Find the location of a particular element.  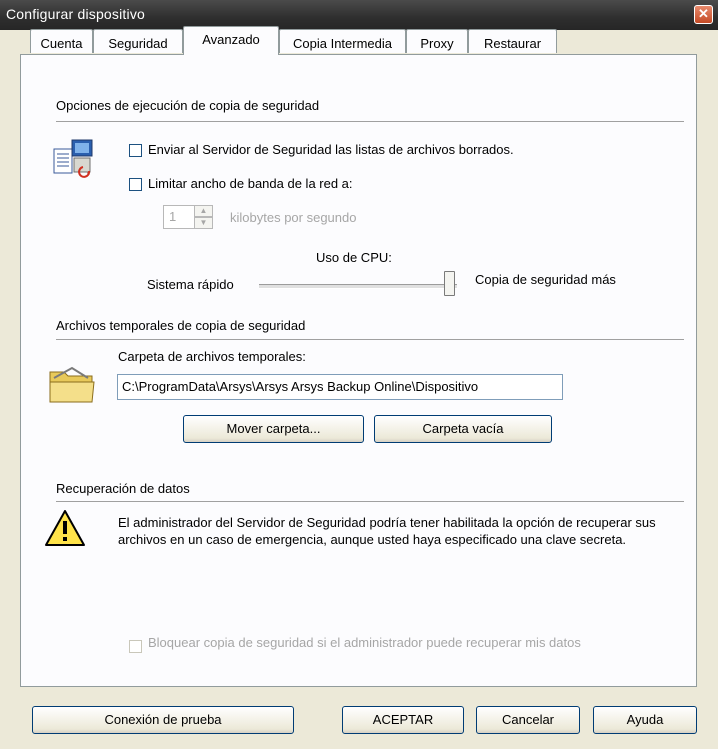

tab-restaurar: Restaurar is located at coordinates (512, 41).